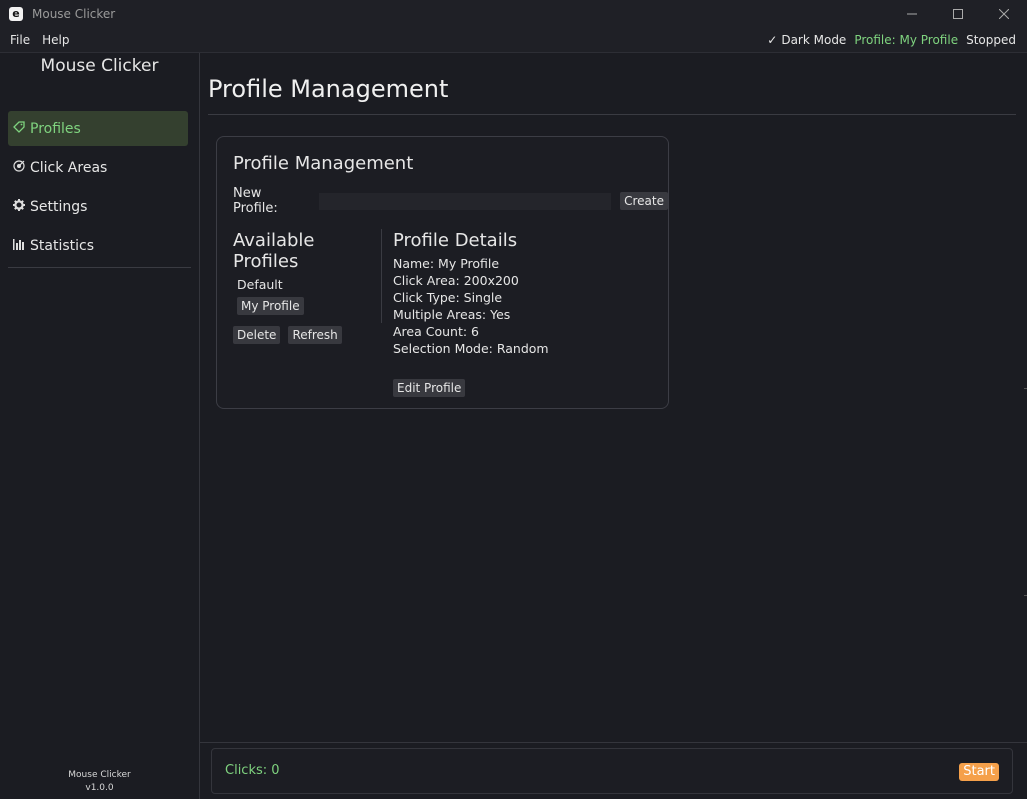  Describe the element at coordinates (1004, 14) in the screenshot. I see `close-icon` at that location.